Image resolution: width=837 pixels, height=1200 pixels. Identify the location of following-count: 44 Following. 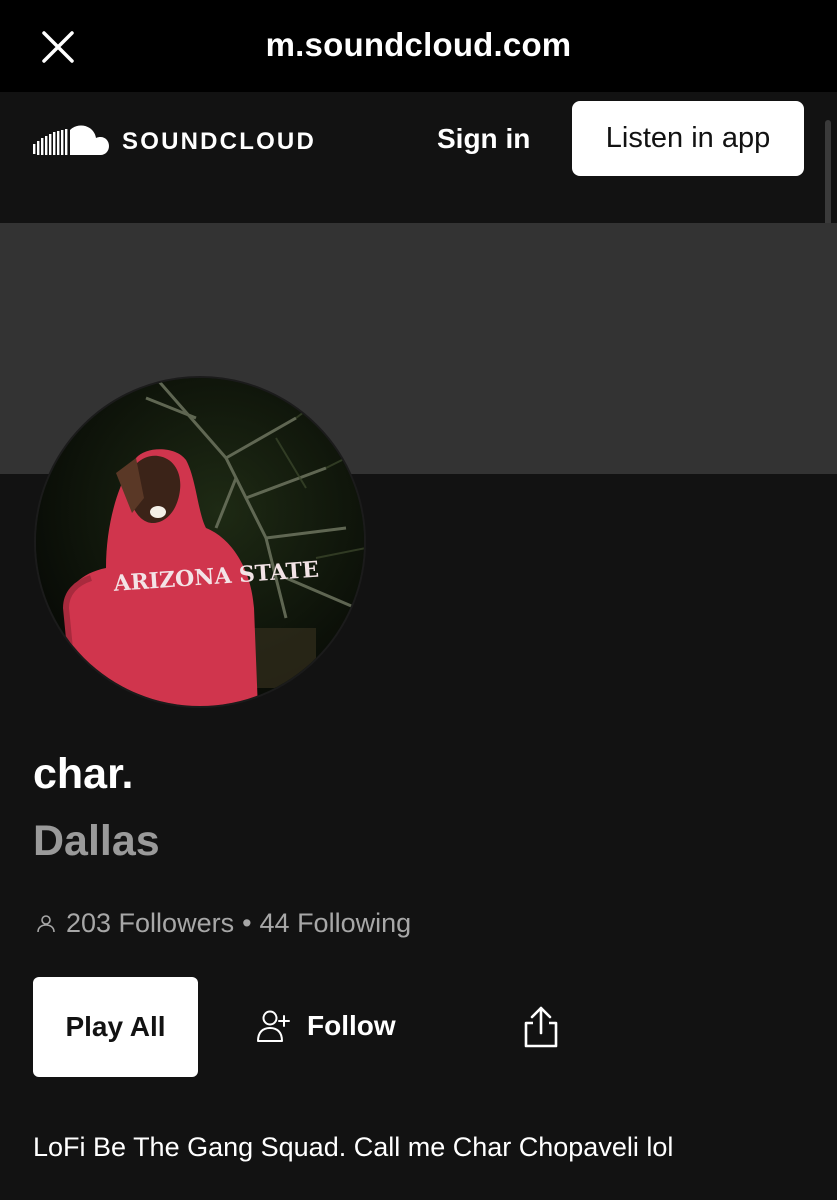
(336, 923).